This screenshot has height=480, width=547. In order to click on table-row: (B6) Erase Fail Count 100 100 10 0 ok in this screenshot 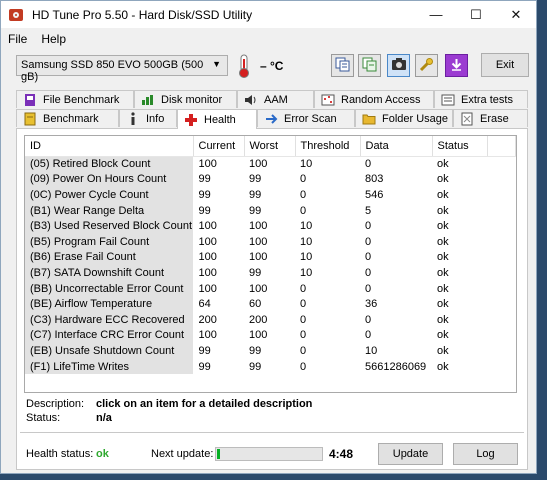, I will do `click(270, 257)`.